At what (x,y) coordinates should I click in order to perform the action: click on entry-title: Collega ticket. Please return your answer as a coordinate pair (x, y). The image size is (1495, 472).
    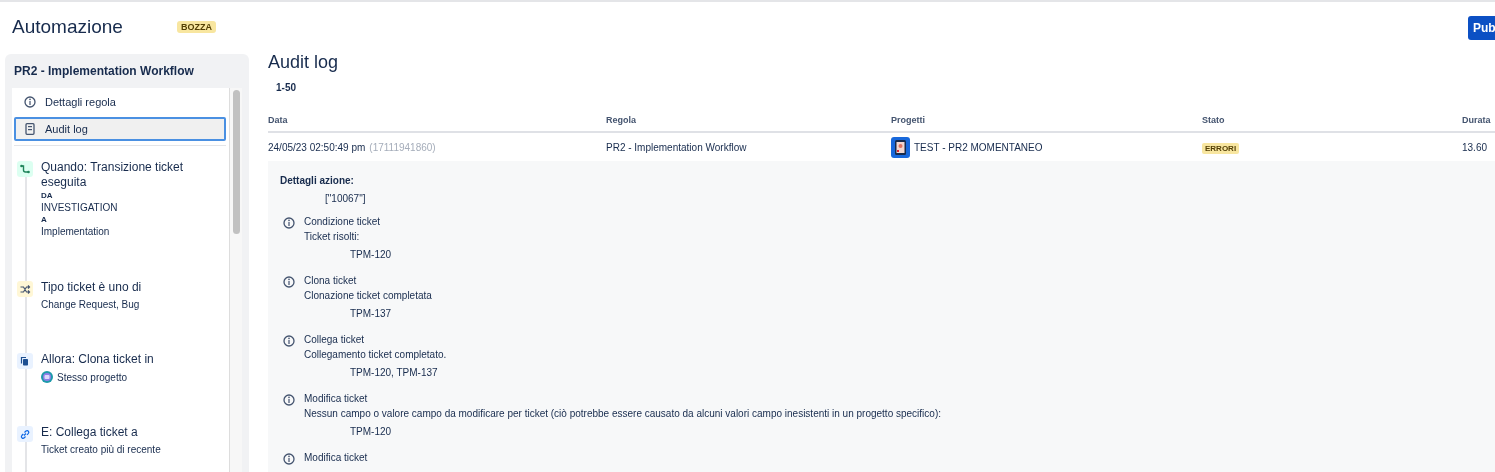
    Looking at the image, I should click on (335, 340).